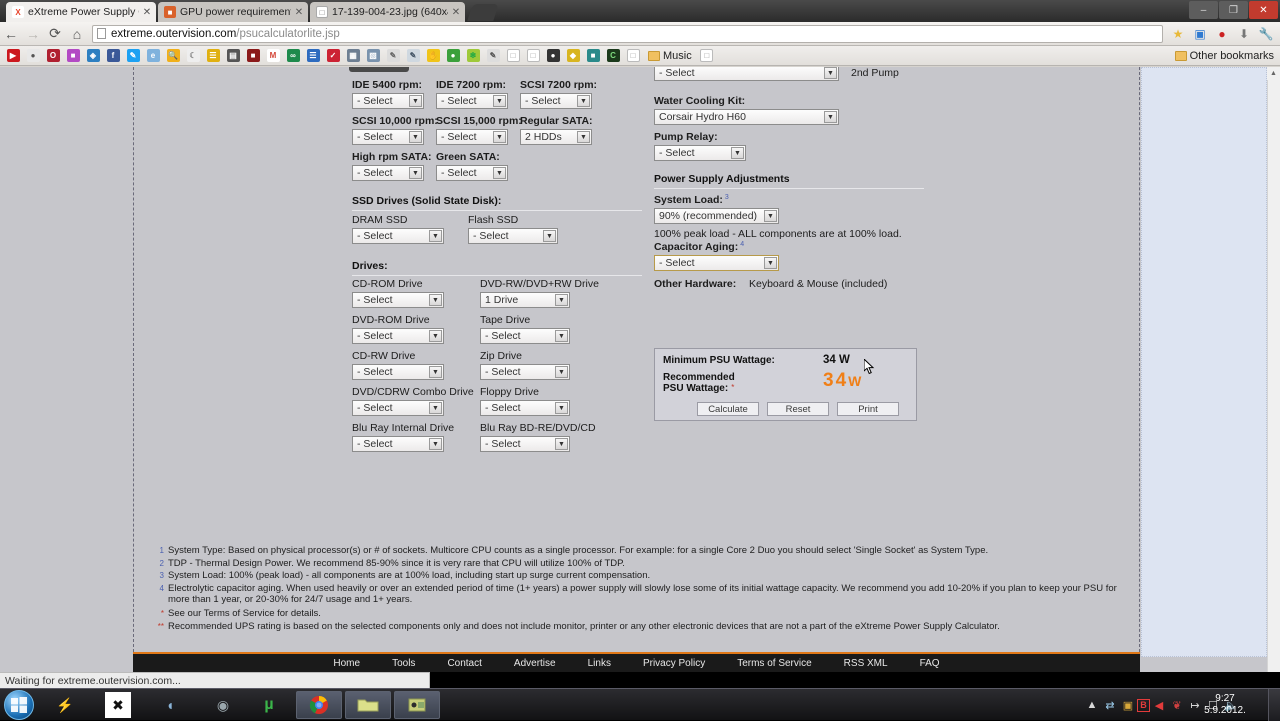 This screenshot has width=1280, height=721. What do you see at coordinates (319, 705) in the screenshot?
I see `chrome-taskbar-button` at bounding box center [319, 705].